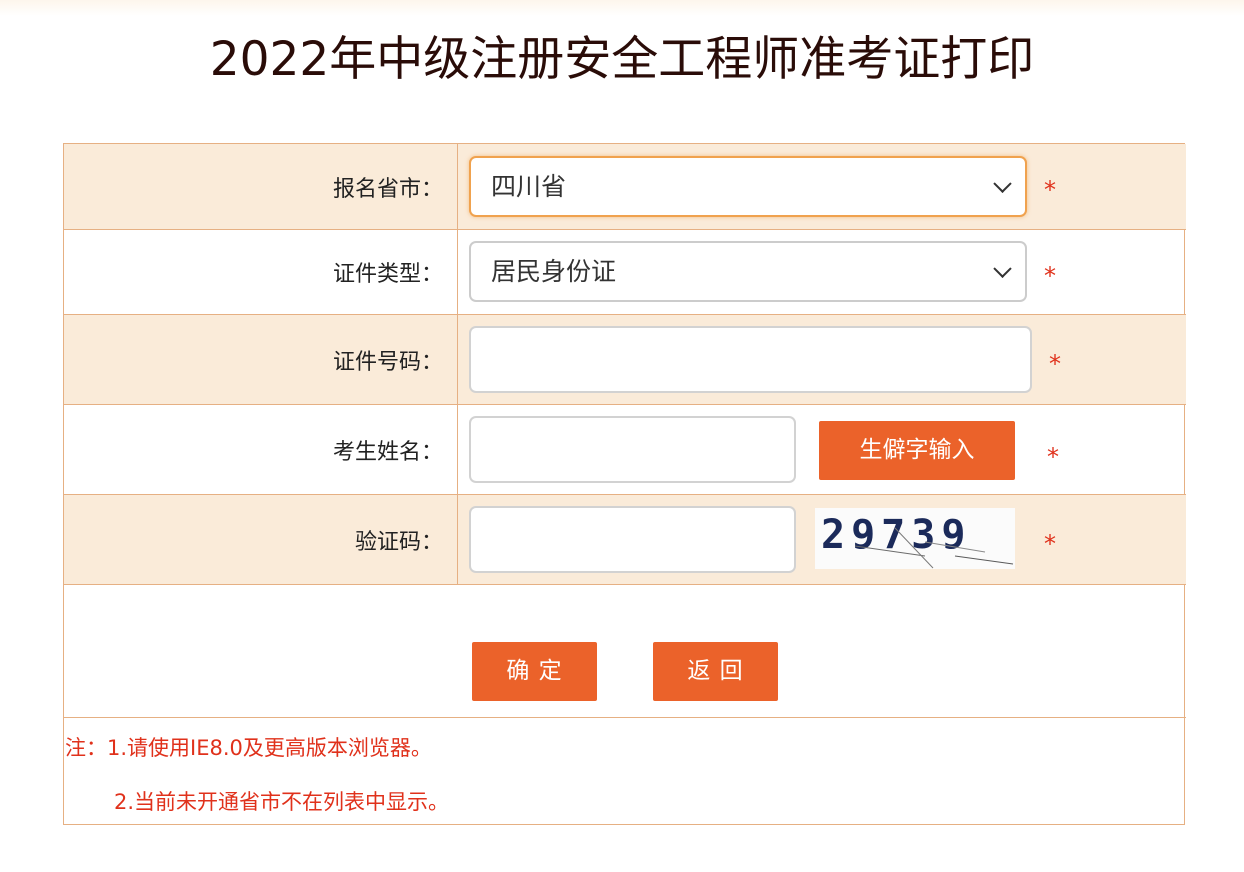 The width and height of the screenshot is (1244, 872). I want to click on label-cell-name: 考生姓名：, so click(261, 449).